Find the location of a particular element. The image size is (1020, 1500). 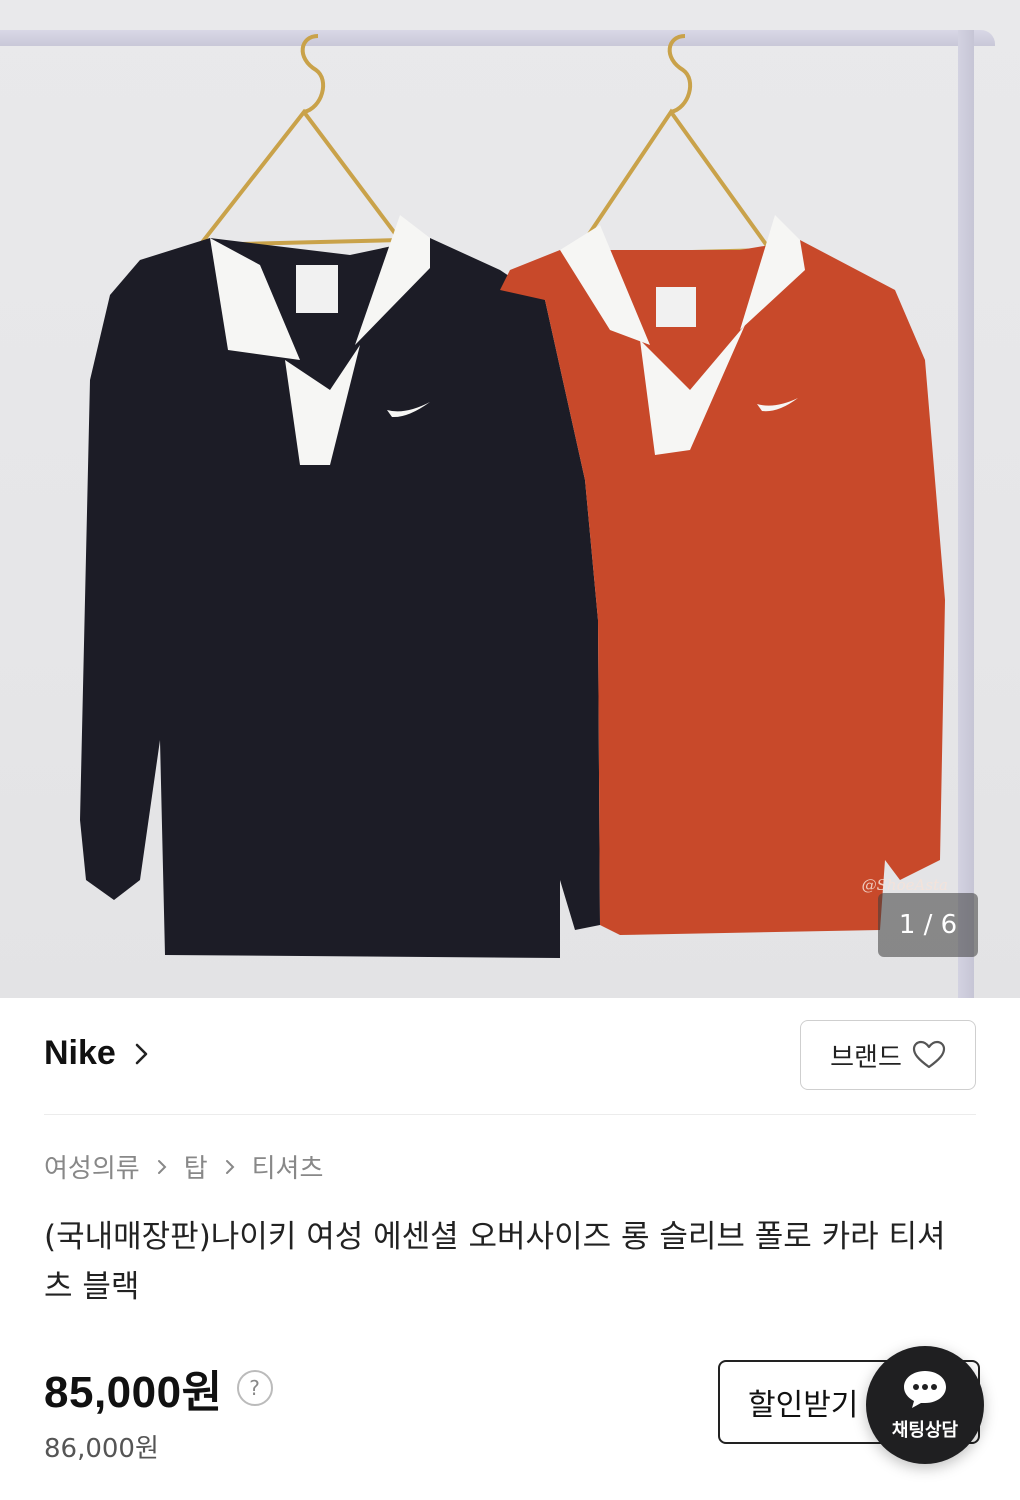

heart-icon is located at coordinates (928, 1054).